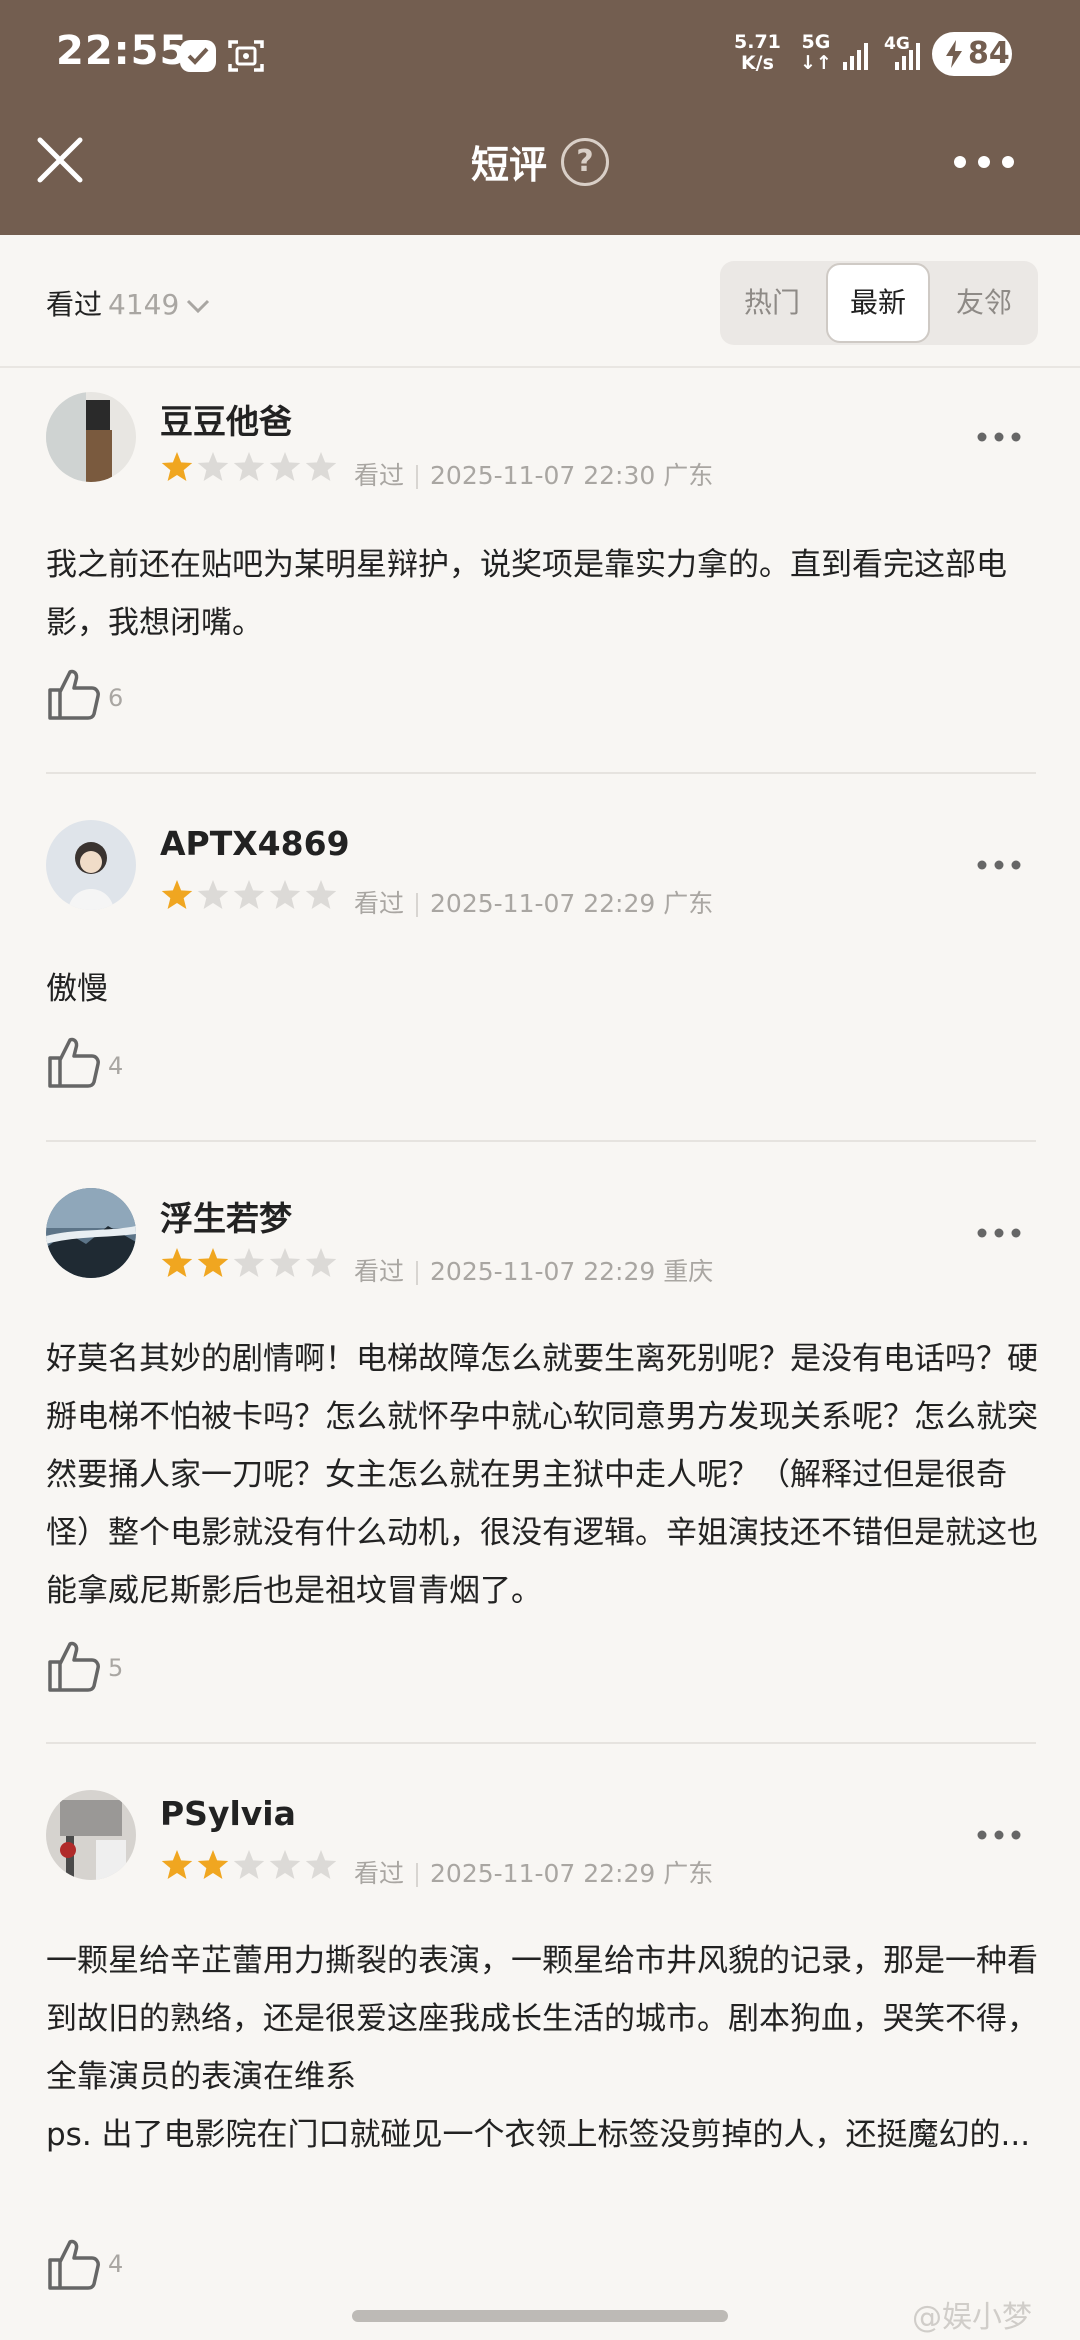 The width and height of the screenshot is (1080, 2340). I want to click on charging-bolt-icon, so click(954, 54).